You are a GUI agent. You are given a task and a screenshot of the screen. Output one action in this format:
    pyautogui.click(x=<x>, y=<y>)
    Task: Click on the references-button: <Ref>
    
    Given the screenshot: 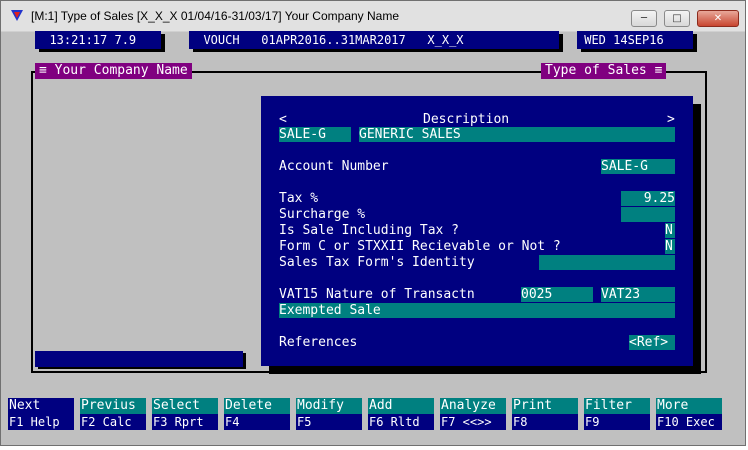 What is the action you would take?
    pyautogui.click(x=652, y=342)
    